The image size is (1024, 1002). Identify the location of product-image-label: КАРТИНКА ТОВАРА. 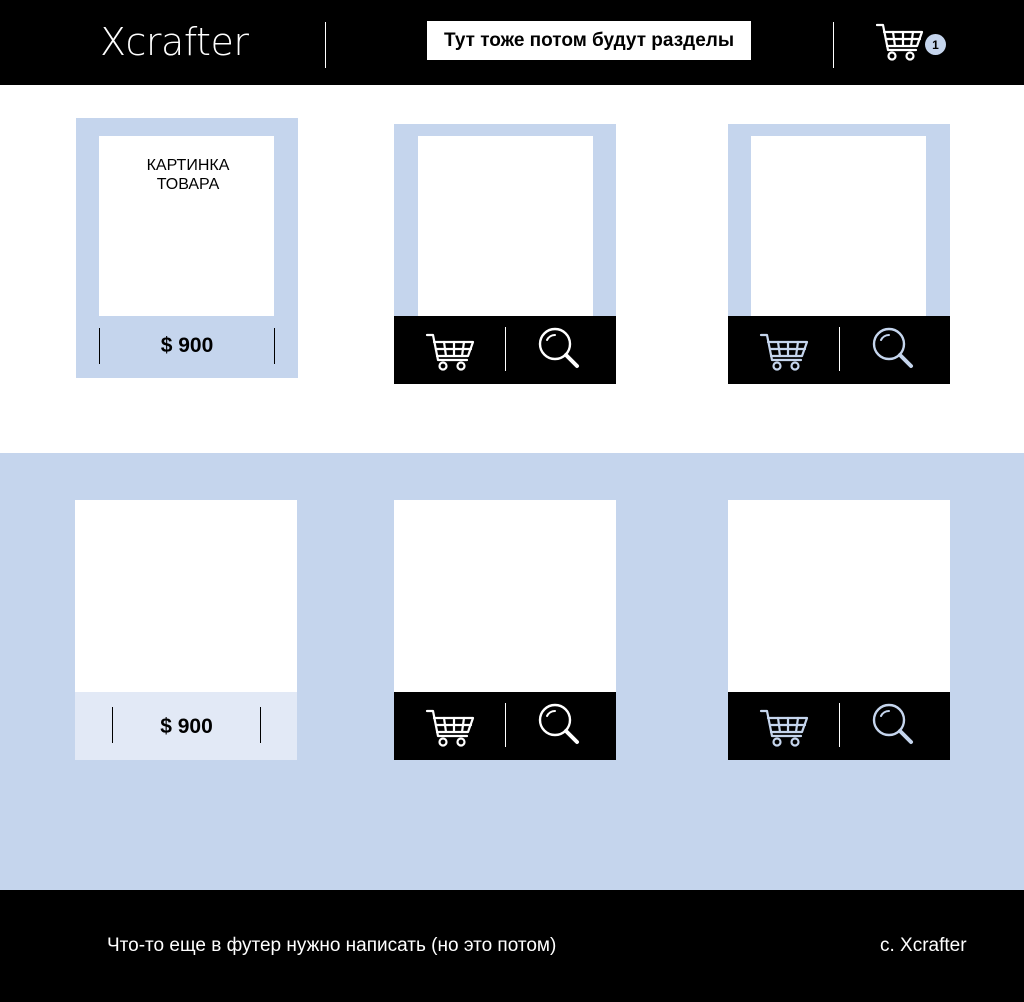
(188, 175).